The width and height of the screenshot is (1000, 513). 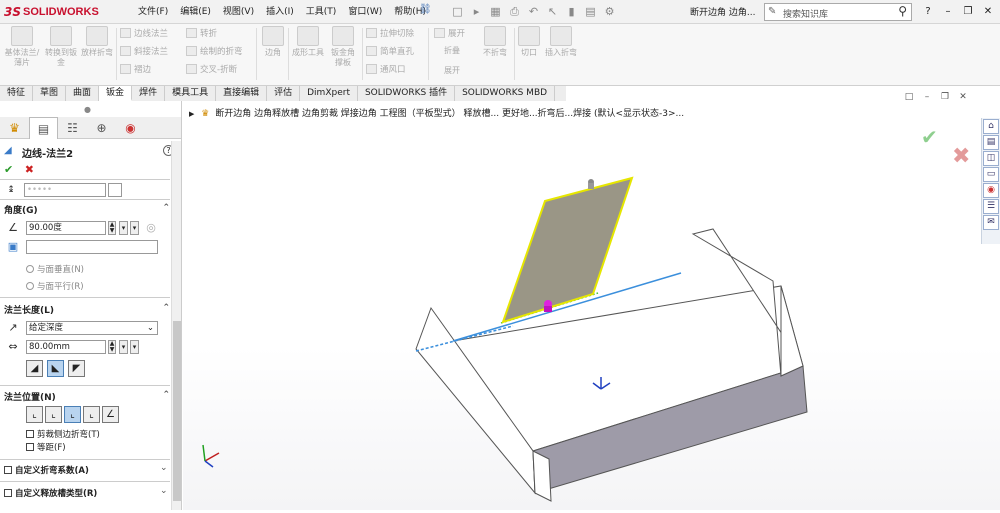 I want to click on angle-section-header: 角度(G) ⌃, so click(x=87, y=210).